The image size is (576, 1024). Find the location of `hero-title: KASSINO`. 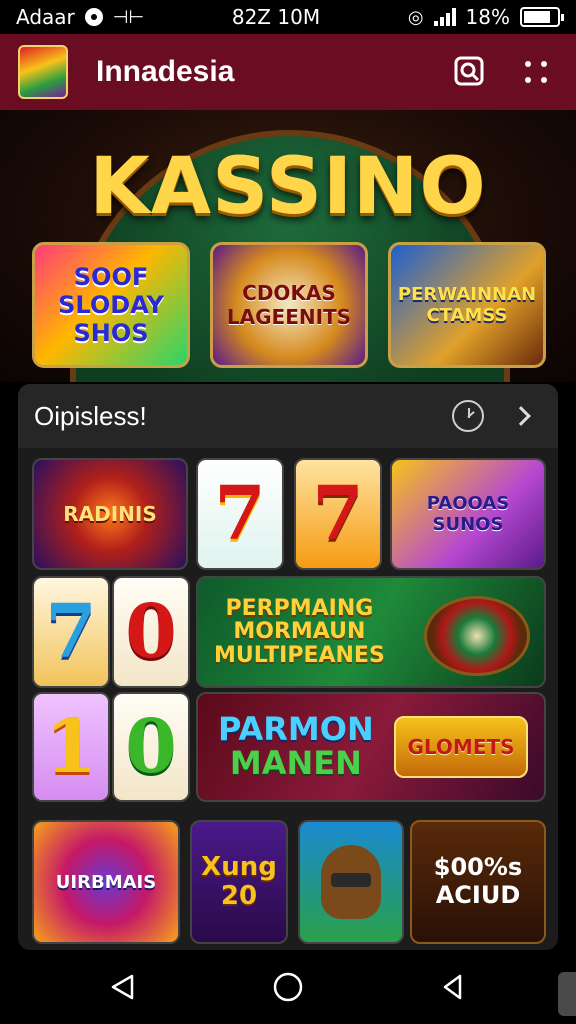

hero-title: KASSINO is located at coordinates (288, 187).